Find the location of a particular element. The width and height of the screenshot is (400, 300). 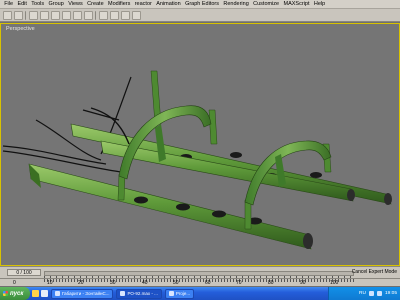

menu-maxscript: MAXScript is located at coordinates (296, 4).